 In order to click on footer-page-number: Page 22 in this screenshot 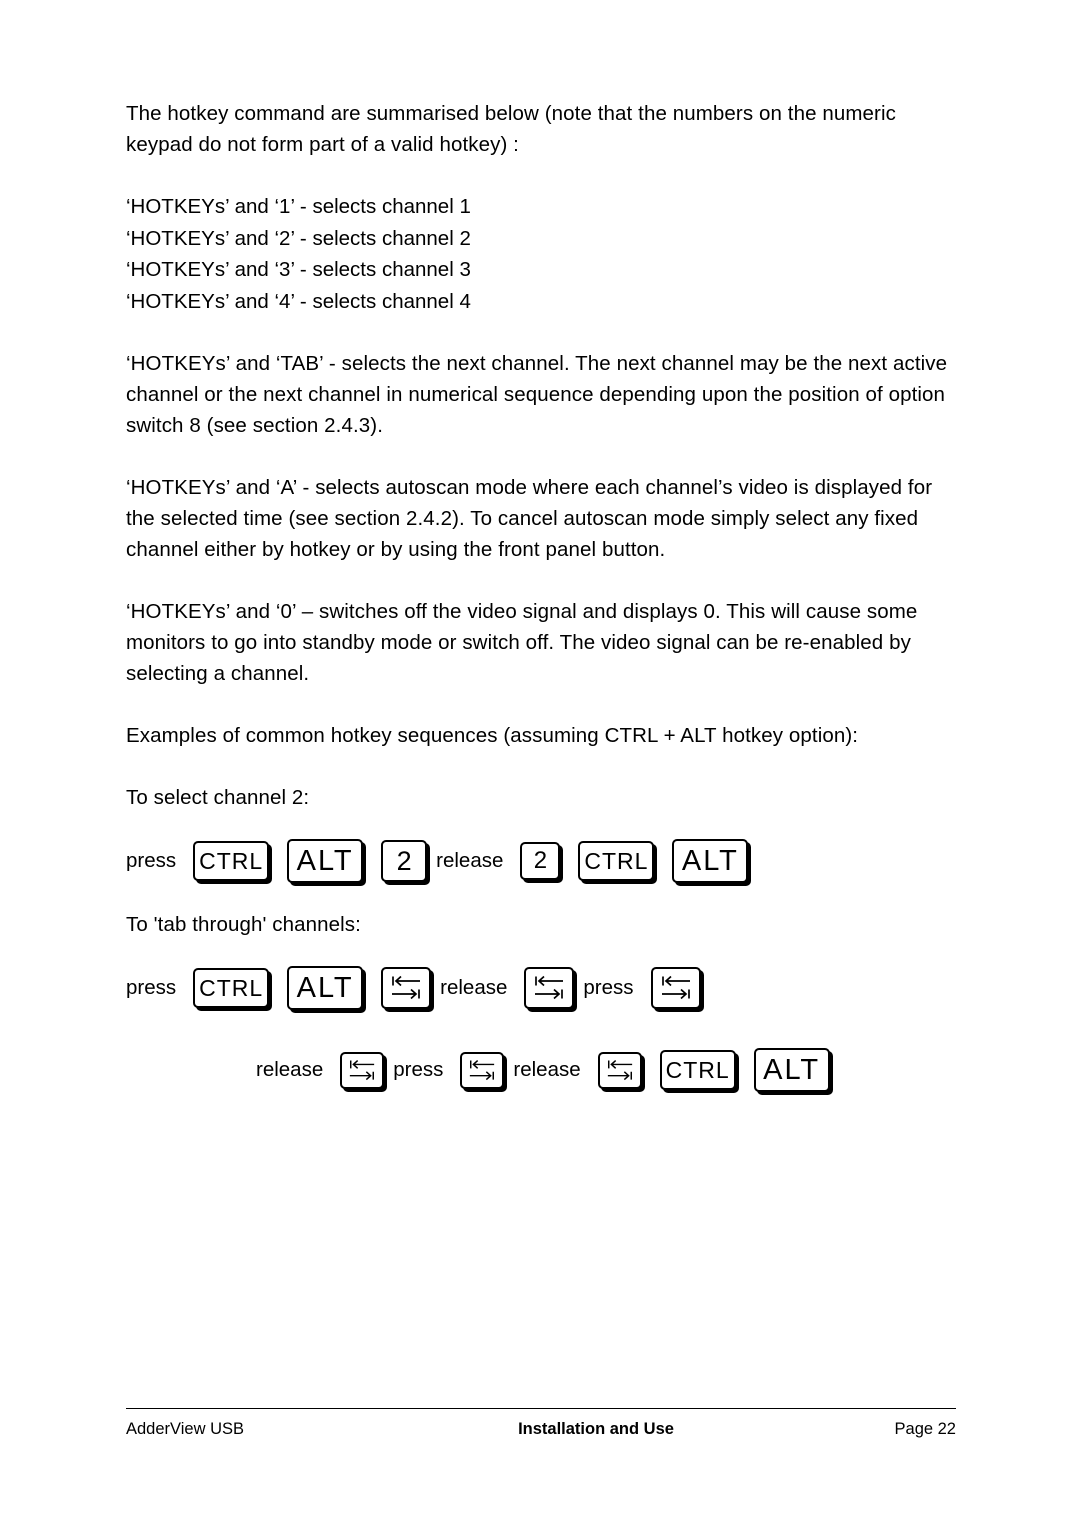, I will do `click(925, 1429)`.